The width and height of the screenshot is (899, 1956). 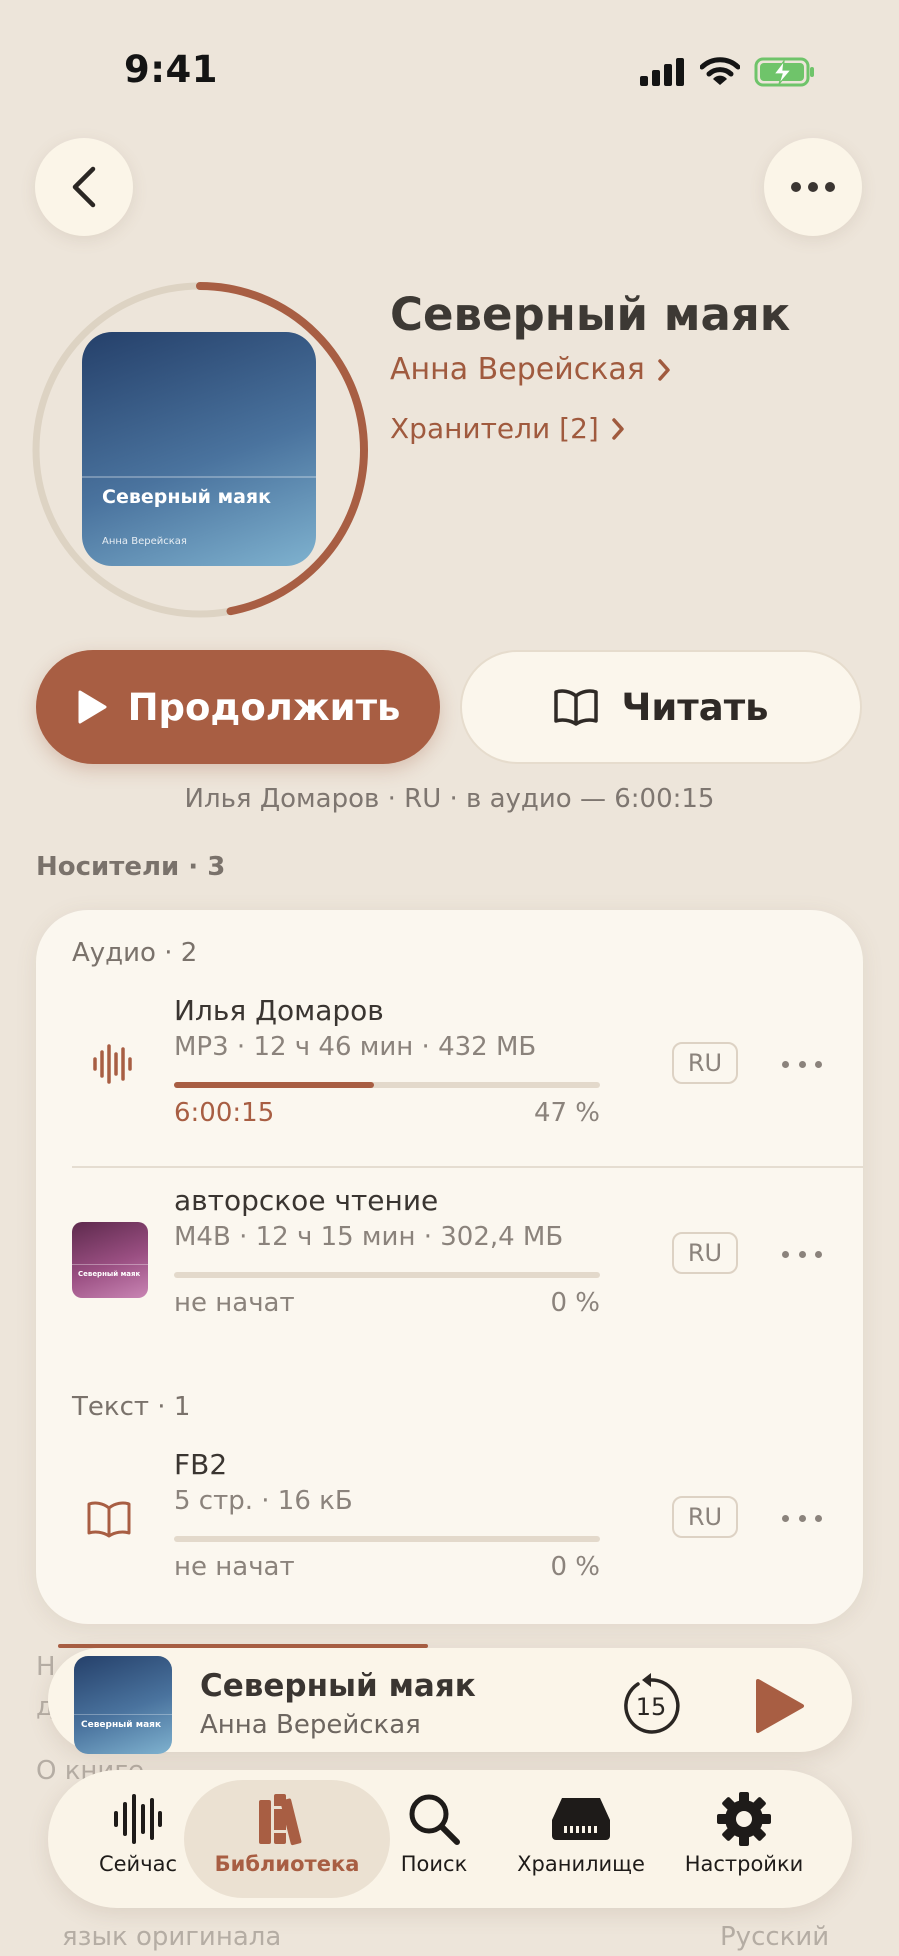 I want to click on cover-author: Анна Верейская, so click(x=144, y=541).